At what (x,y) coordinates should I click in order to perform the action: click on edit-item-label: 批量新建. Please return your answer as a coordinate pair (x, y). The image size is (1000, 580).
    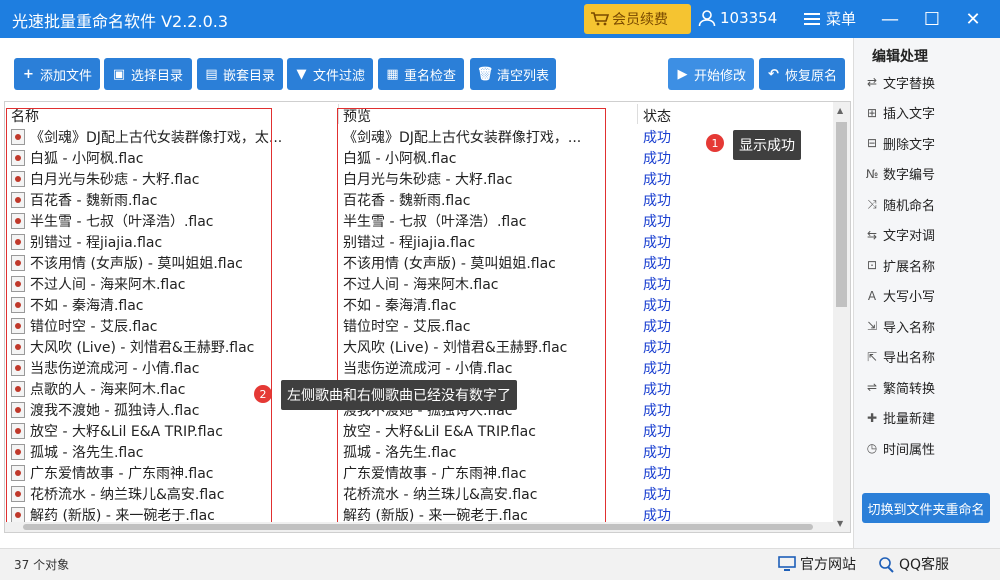
    Looking at the image, I should click on (909, 419).